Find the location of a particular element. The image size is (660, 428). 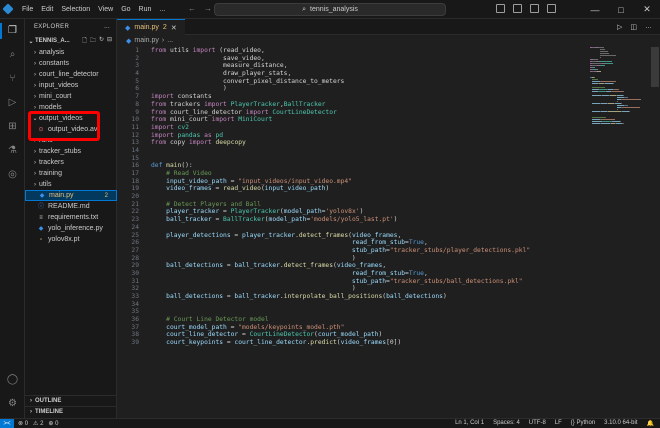

encoding: UTF-8 is located at coordinates (537, 423).